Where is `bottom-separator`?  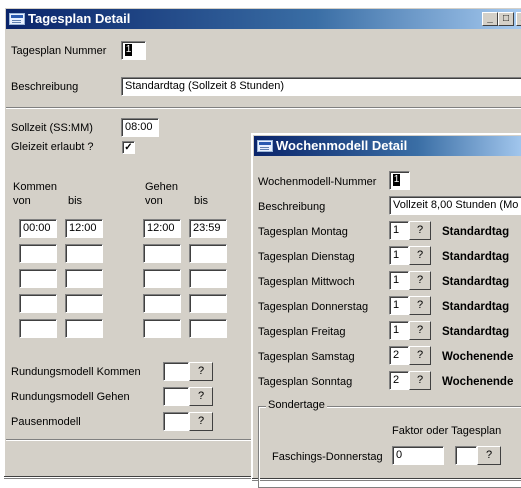 bottom-separator is located at coordinates (131, 440).